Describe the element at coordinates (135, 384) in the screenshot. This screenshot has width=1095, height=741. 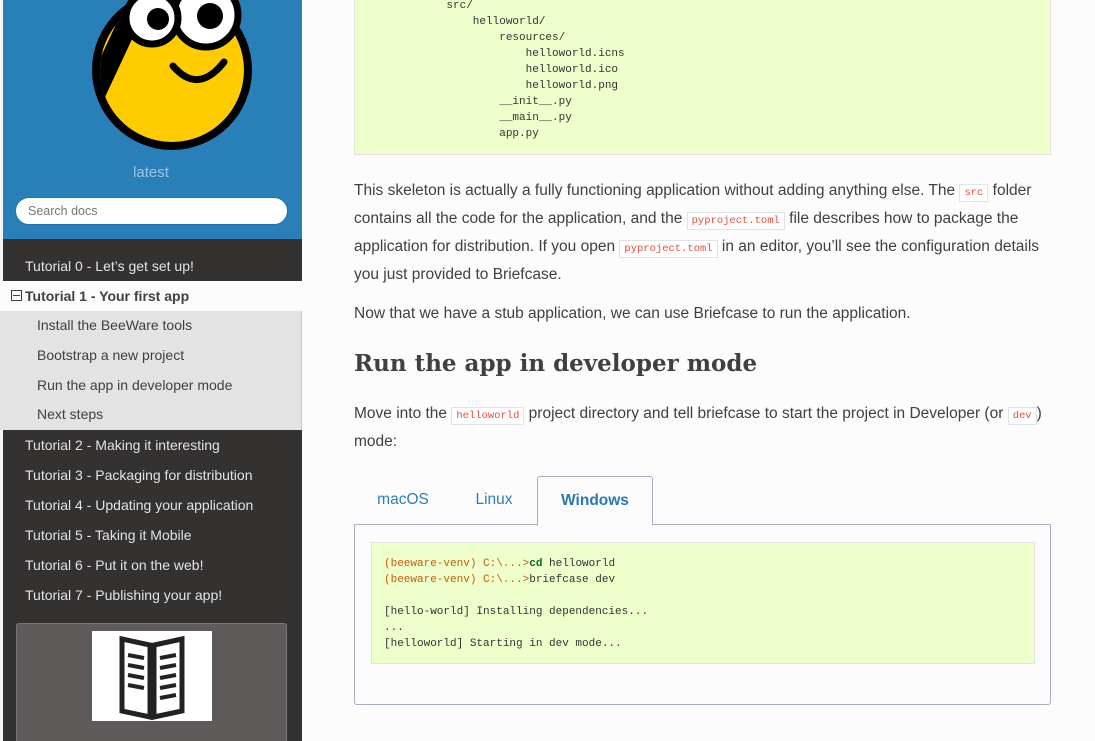
I see `subnav-label: Run the app in developer mode` at that location.